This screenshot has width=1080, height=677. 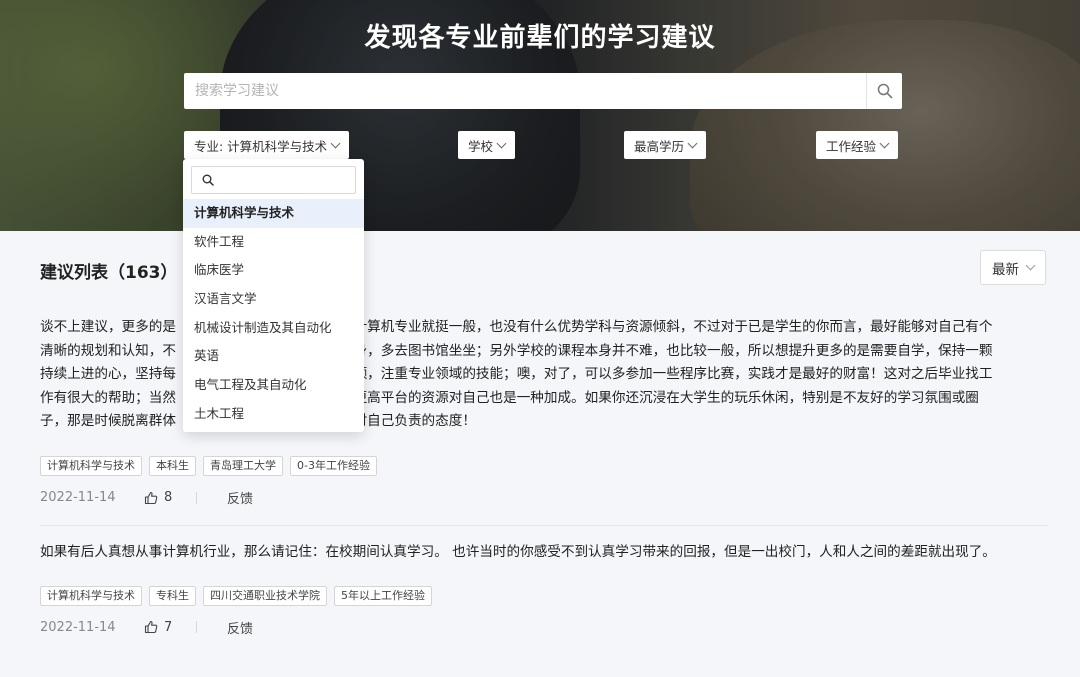 What do you see at coordinates (481, 146) in the screenshot?
I see `filter-school-label: 学校` at bounding box center [481, 146].